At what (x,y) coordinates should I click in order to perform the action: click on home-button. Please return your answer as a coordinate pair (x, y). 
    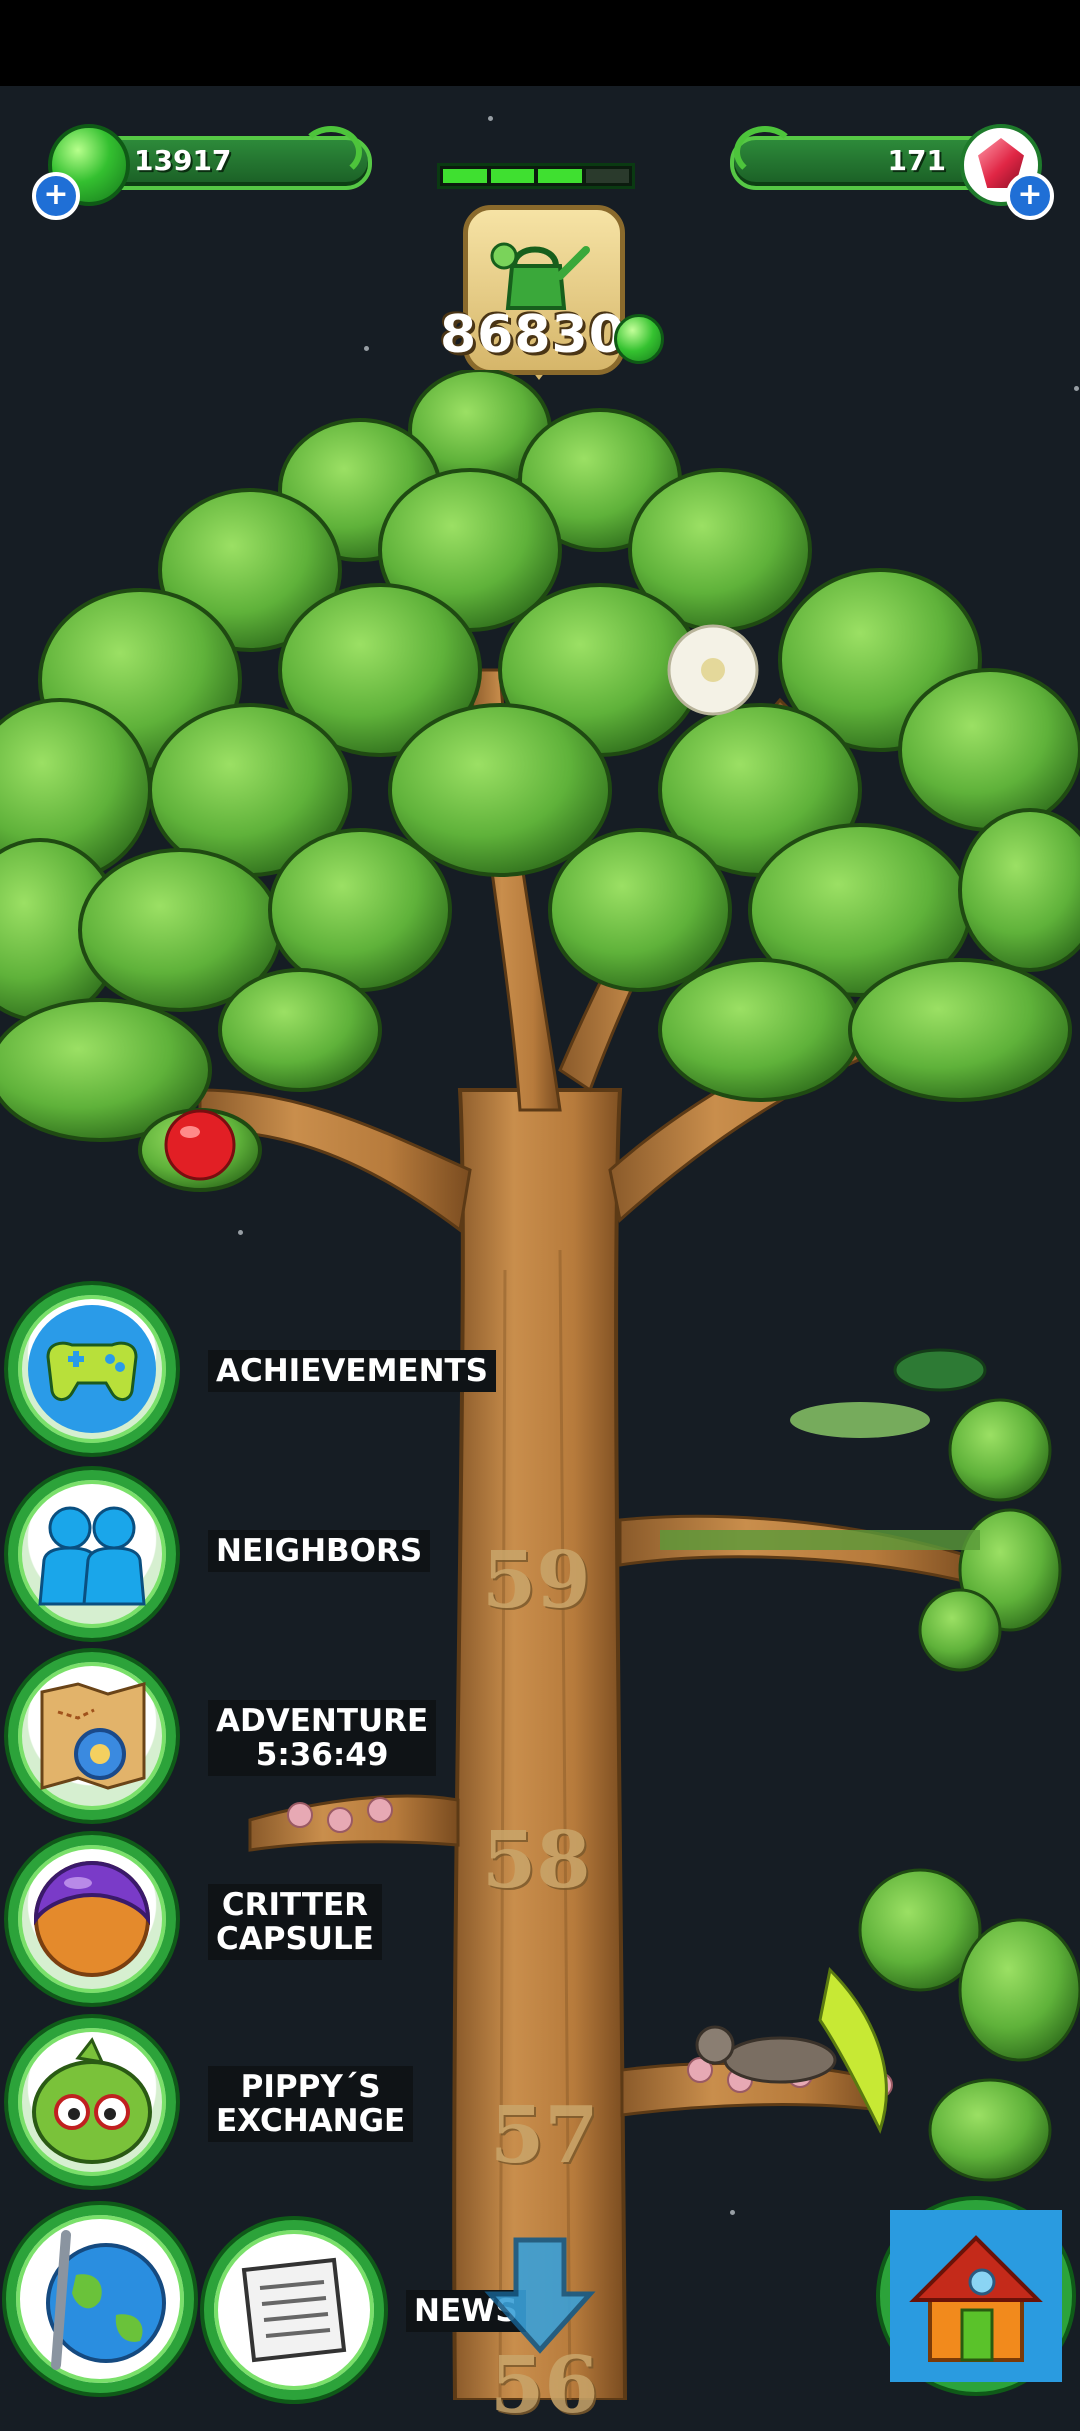
    Looking at the image, I should click on (976, 2296).